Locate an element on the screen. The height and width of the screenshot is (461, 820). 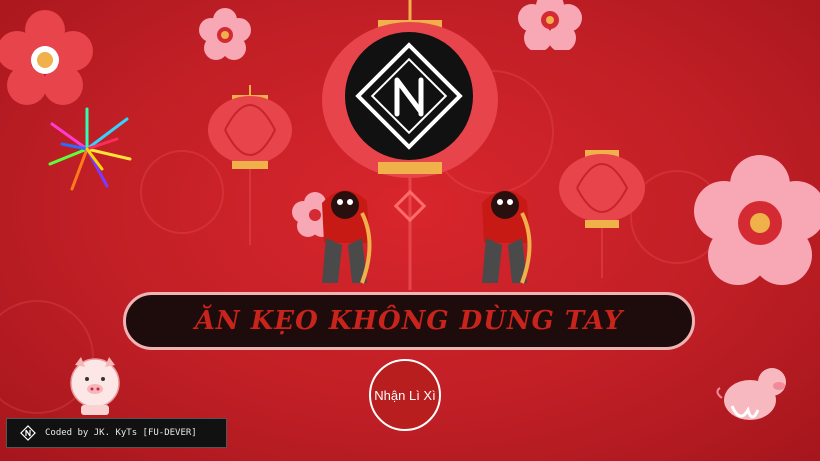
credit-badge: Coded by JK. KyTs [FU-DEVER] is located at coordinates (116, 433).